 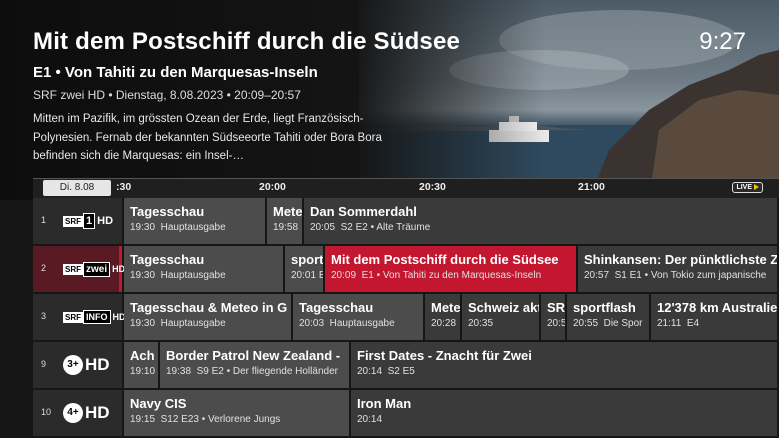 I want to click on program-cell: Ach 19:10, so click(x=142, y=365).